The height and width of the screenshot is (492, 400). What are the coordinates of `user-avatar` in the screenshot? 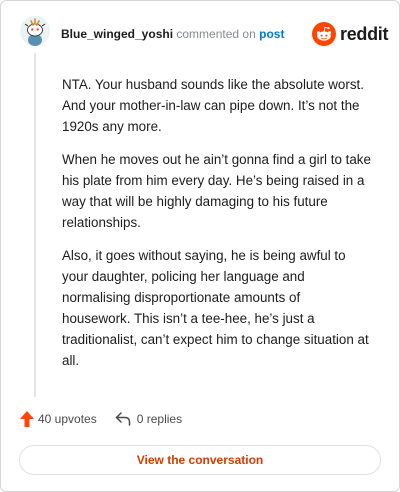 It's located at (35, 31).